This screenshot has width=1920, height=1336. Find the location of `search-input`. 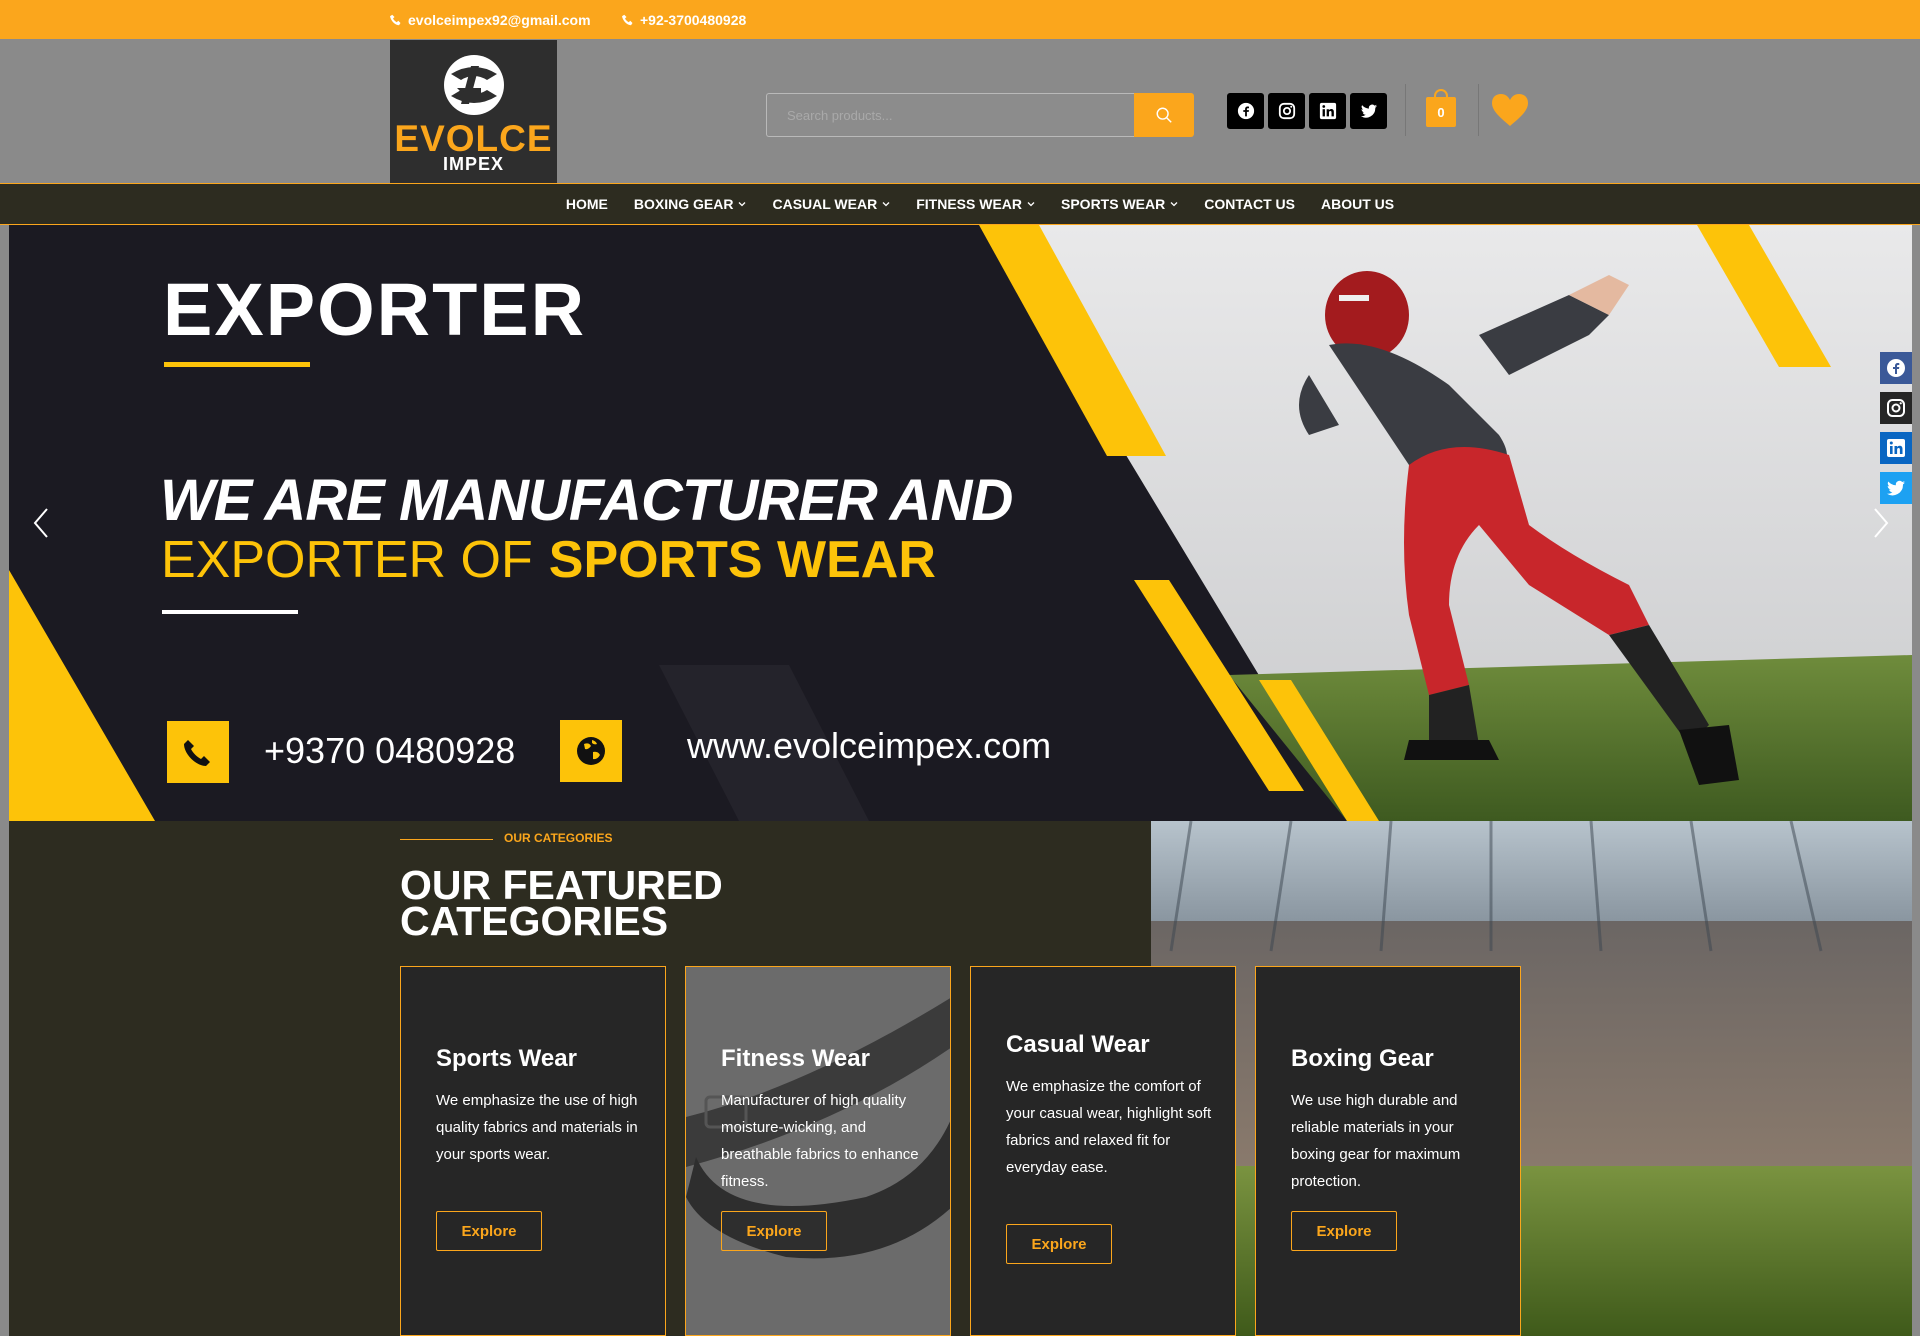

search-input is located at coordinates (950, 115).